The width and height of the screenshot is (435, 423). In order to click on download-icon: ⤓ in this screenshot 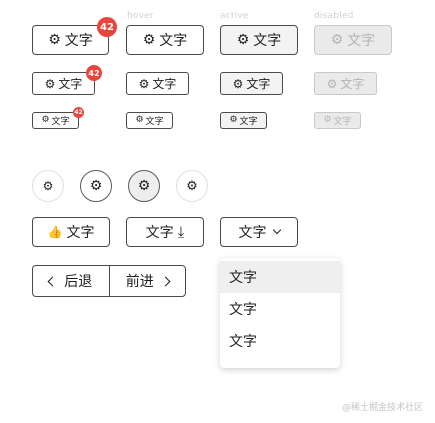, I will do `click(181, 232)`.